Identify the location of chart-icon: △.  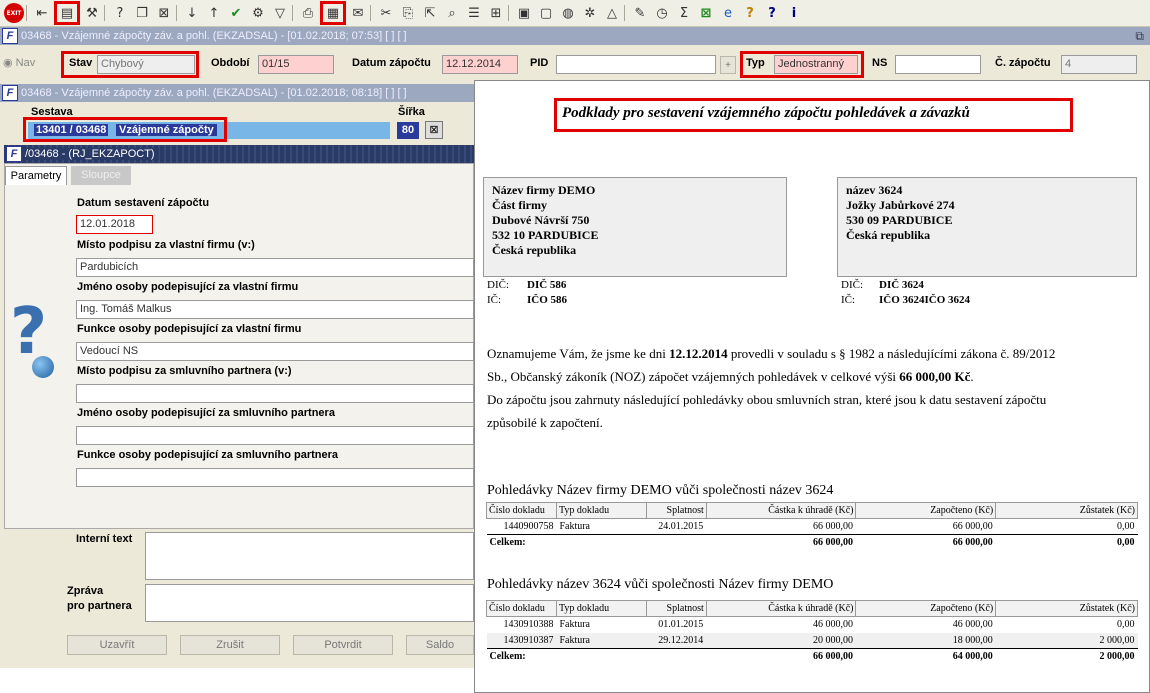
(612, 13).